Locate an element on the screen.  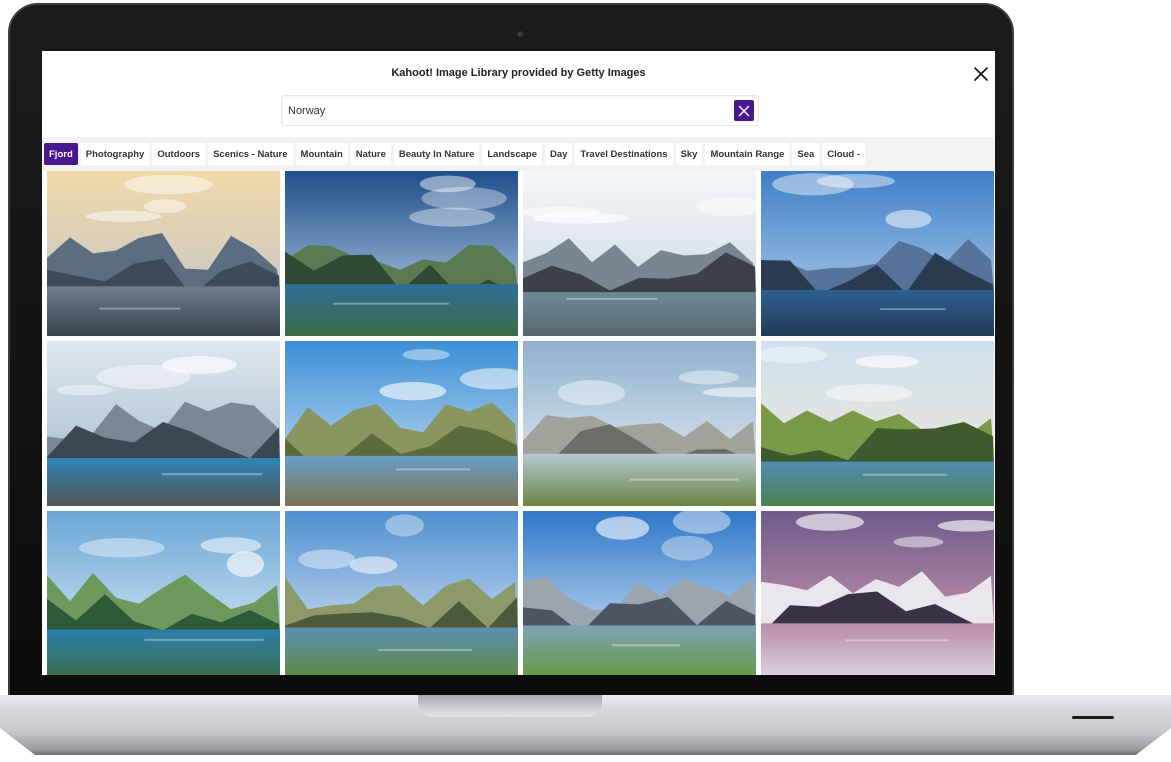
tag-cloud: Cloud - is located at coordinates (843, 154).